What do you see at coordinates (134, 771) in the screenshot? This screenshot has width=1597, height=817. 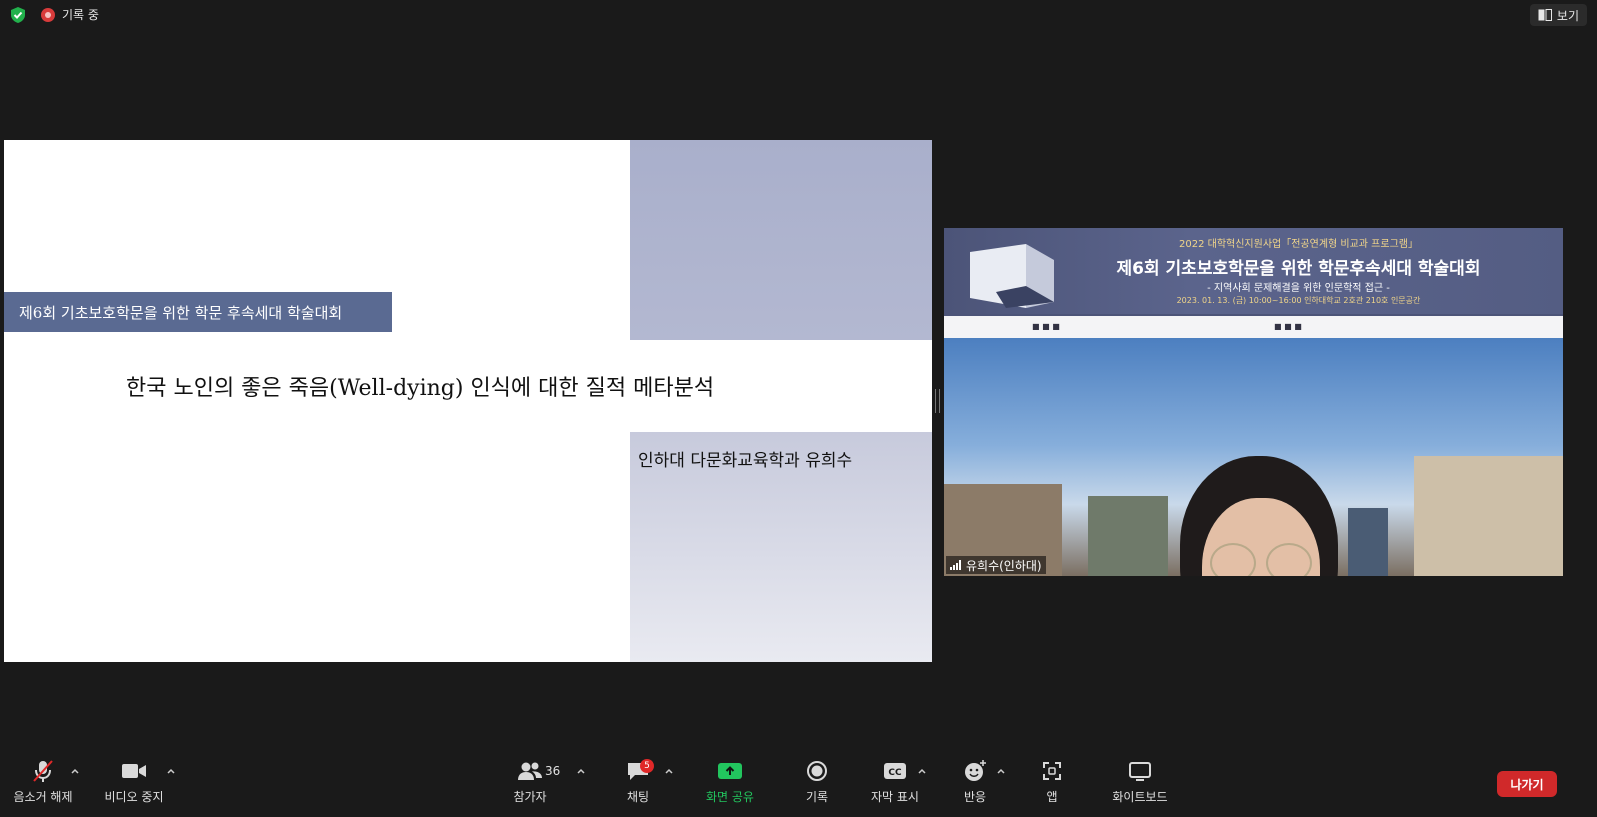 I see `video-camera-icon` at bounding box center [134, 771].